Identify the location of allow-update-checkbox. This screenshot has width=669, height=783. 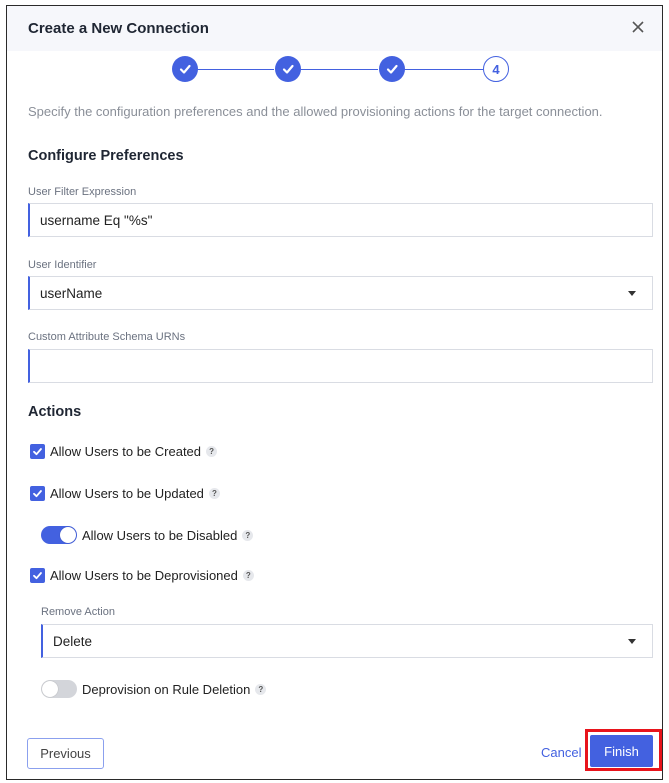
(37, 493).